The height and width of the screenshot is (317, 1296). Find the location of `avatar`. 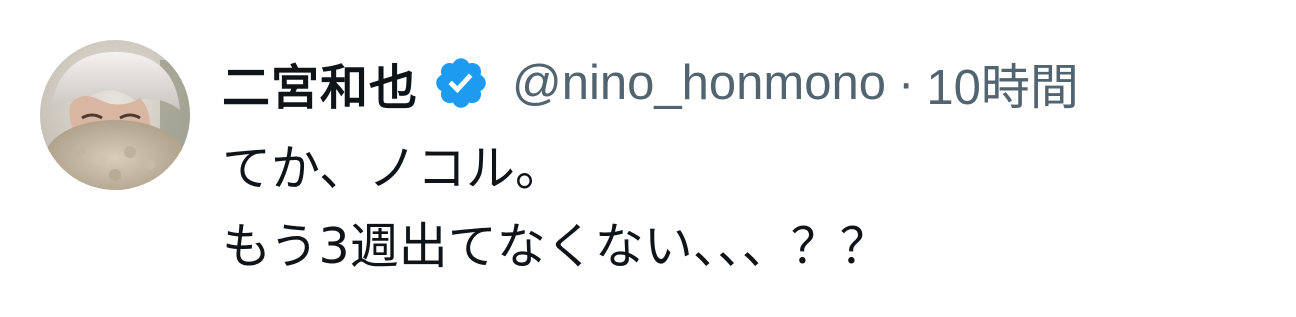

avatar is located at coordinates (115, 115).